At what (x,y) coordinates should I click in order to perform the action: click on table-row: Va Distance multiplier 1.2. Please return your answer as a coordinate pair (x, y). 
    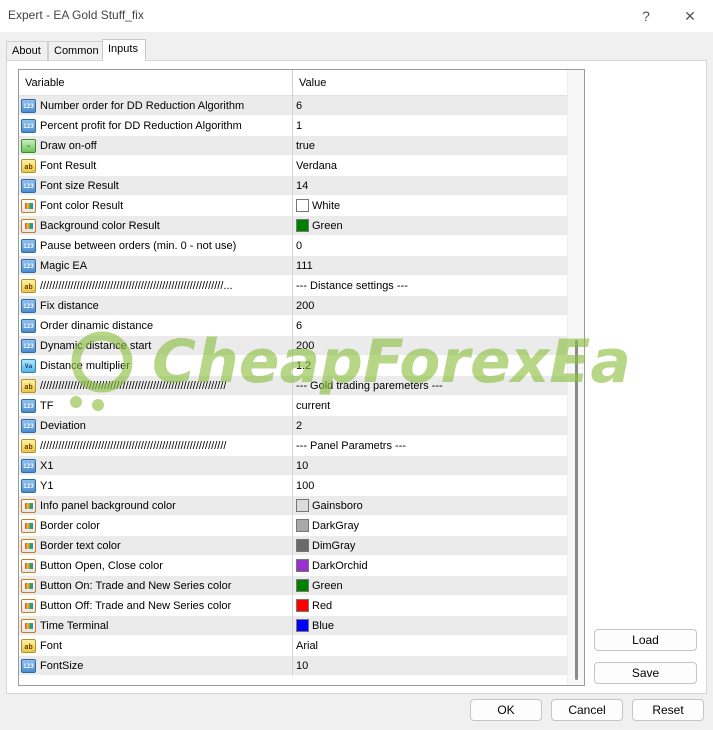
    Looking at the image, I should click on (293, 366).